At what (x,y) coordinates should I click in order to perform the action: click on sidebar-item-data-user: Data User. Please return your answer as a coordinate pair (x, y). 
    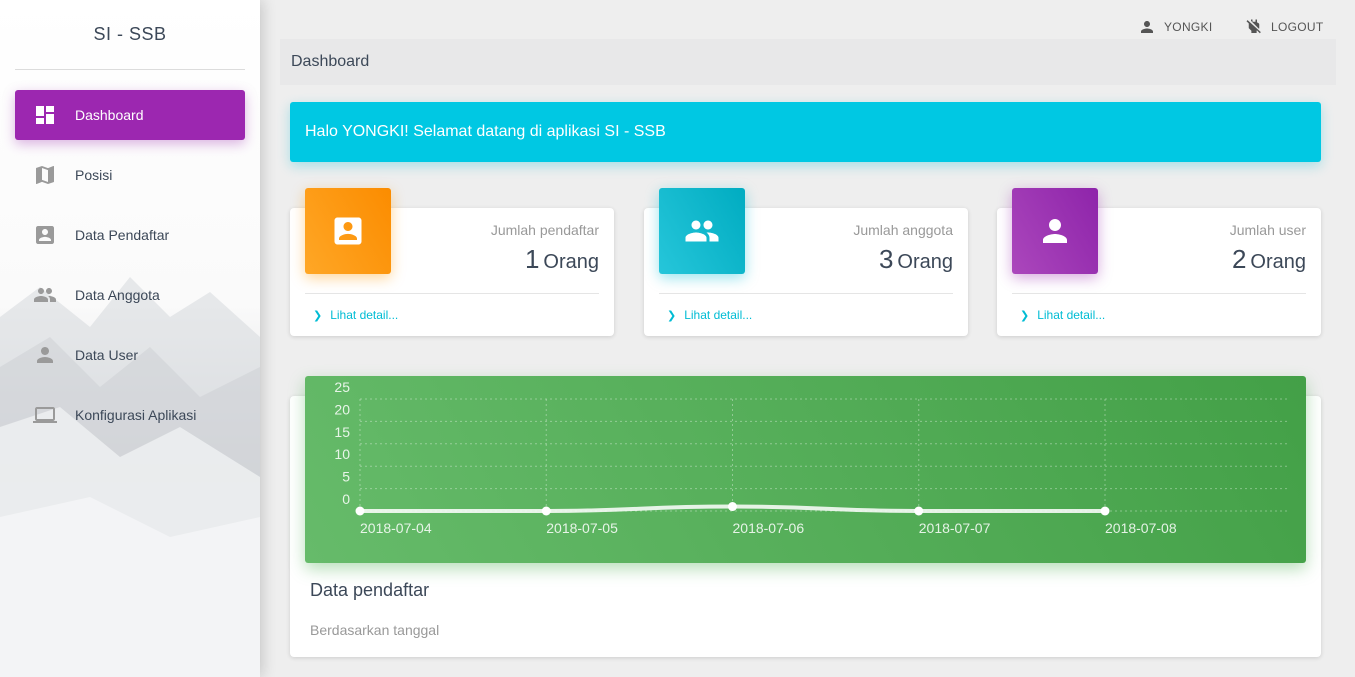
    Looking at the image, I should click on (130, 355).